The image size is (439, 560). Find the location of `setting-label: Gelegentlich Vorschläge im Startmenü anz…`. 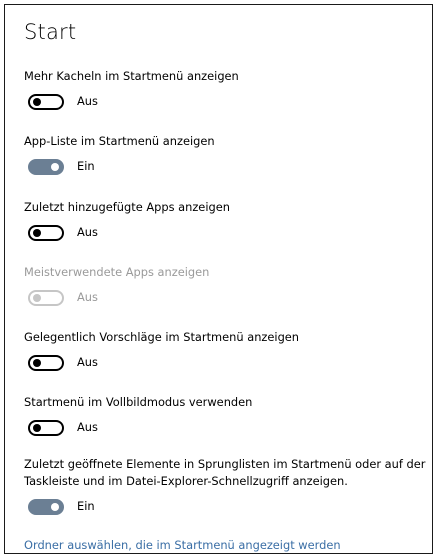

setting-label: Gelegentlich Vorschläge im Startmenü anz… is located at coordinates (162, 337).